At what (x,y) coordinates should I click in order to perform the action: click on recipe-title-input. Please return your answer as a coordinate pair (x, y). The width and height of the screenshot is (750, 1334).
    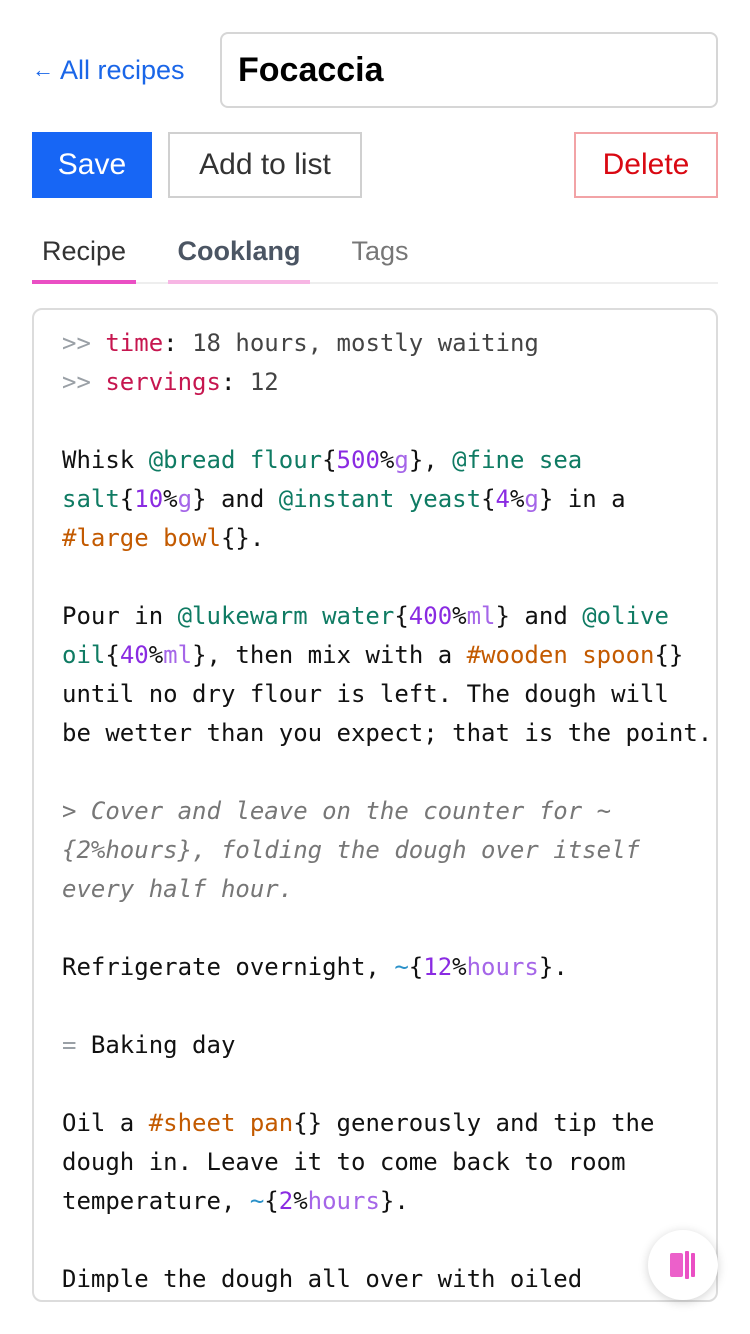
    Looking at the image, I should click on (469, 70).